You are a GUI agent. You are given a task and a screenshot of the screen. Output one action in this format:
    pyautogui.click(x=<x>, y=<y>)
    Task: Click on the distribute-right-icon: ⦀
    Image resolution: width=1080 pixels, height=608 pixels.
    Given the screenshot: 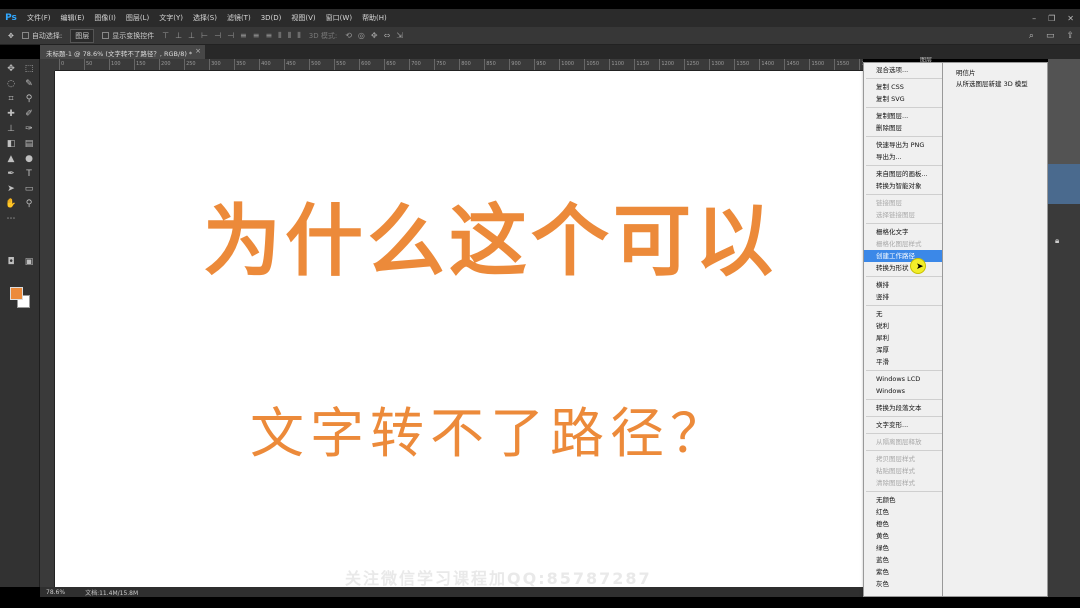 What is the action you would take?
    pyautogui.click(x=299, y=36)
    